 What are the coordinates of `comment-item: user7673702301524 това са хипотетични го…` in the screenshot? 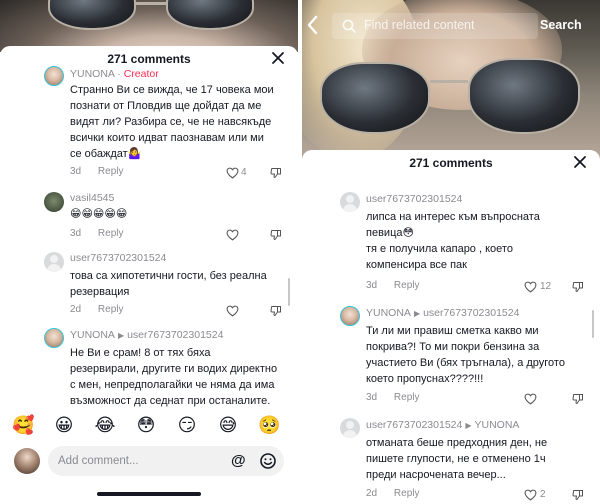 It's located at (149, 287).